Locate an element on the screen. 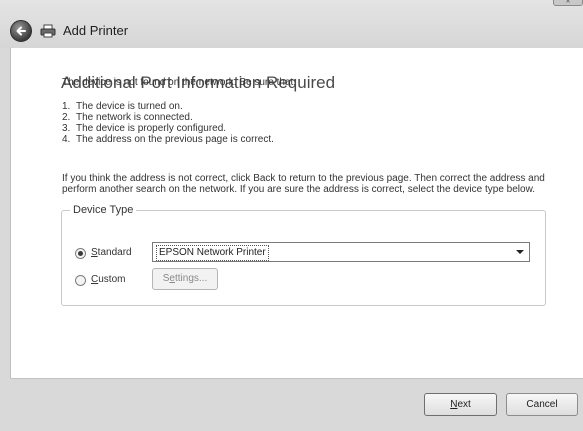 The image size is (583, 431). custom-radio-label: Custom is located at coordinates (108, 280).